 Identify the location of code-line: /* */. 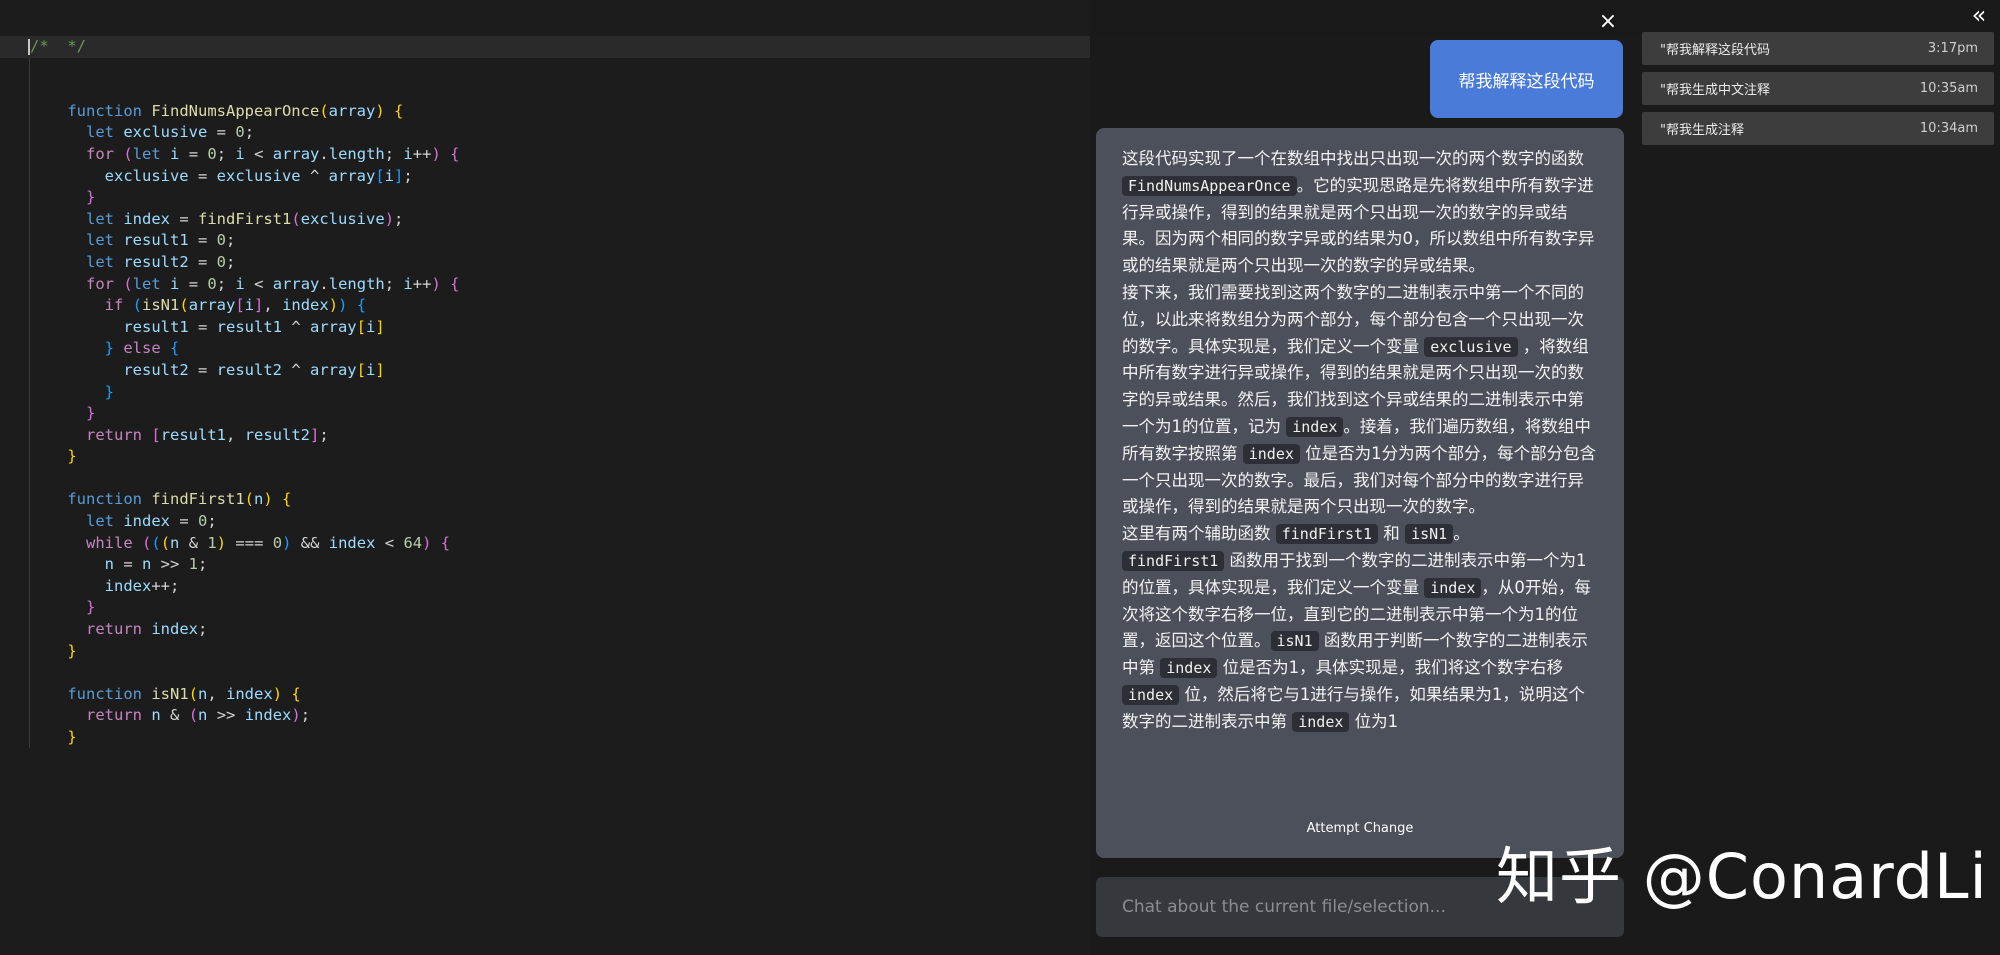
(545, 47).